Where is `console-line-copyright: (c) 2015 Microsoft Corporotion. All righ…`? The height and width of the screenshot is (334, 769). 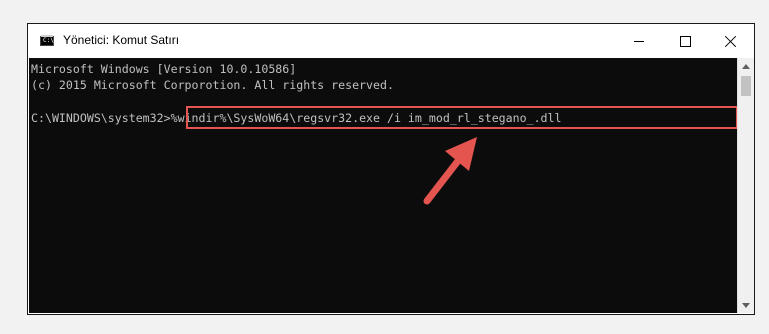
console-line-copyright: (c) 2015 Microsoft Corporotion. All righ… is located at coordinates (212, 85).